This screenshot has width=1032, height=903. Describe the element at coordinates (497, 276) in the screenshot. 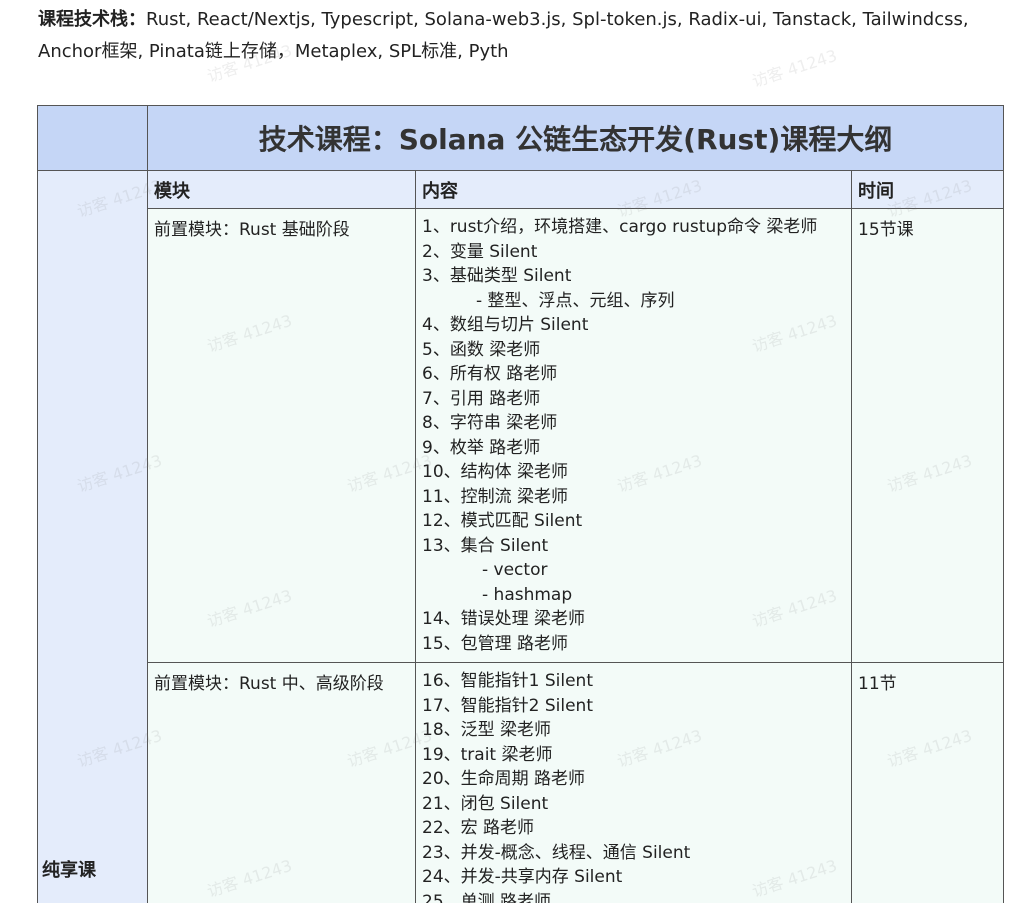

I see `list-item: 3、基础类型 Silent` at that location.